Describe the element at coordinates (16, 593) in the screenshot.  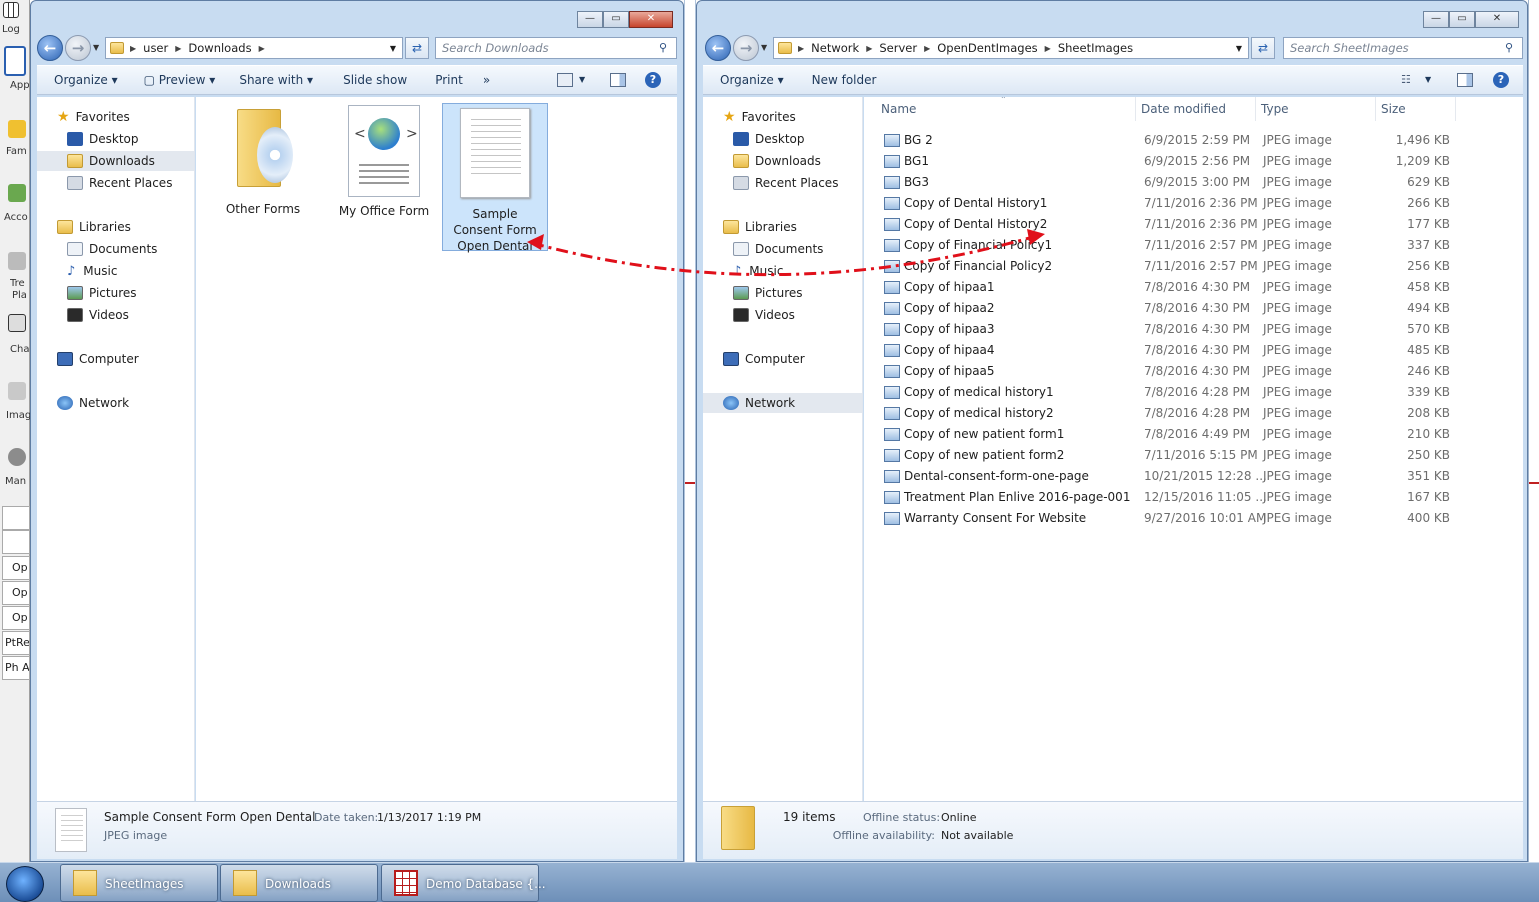
I see `strip-cell-op-2: Op` at that location.